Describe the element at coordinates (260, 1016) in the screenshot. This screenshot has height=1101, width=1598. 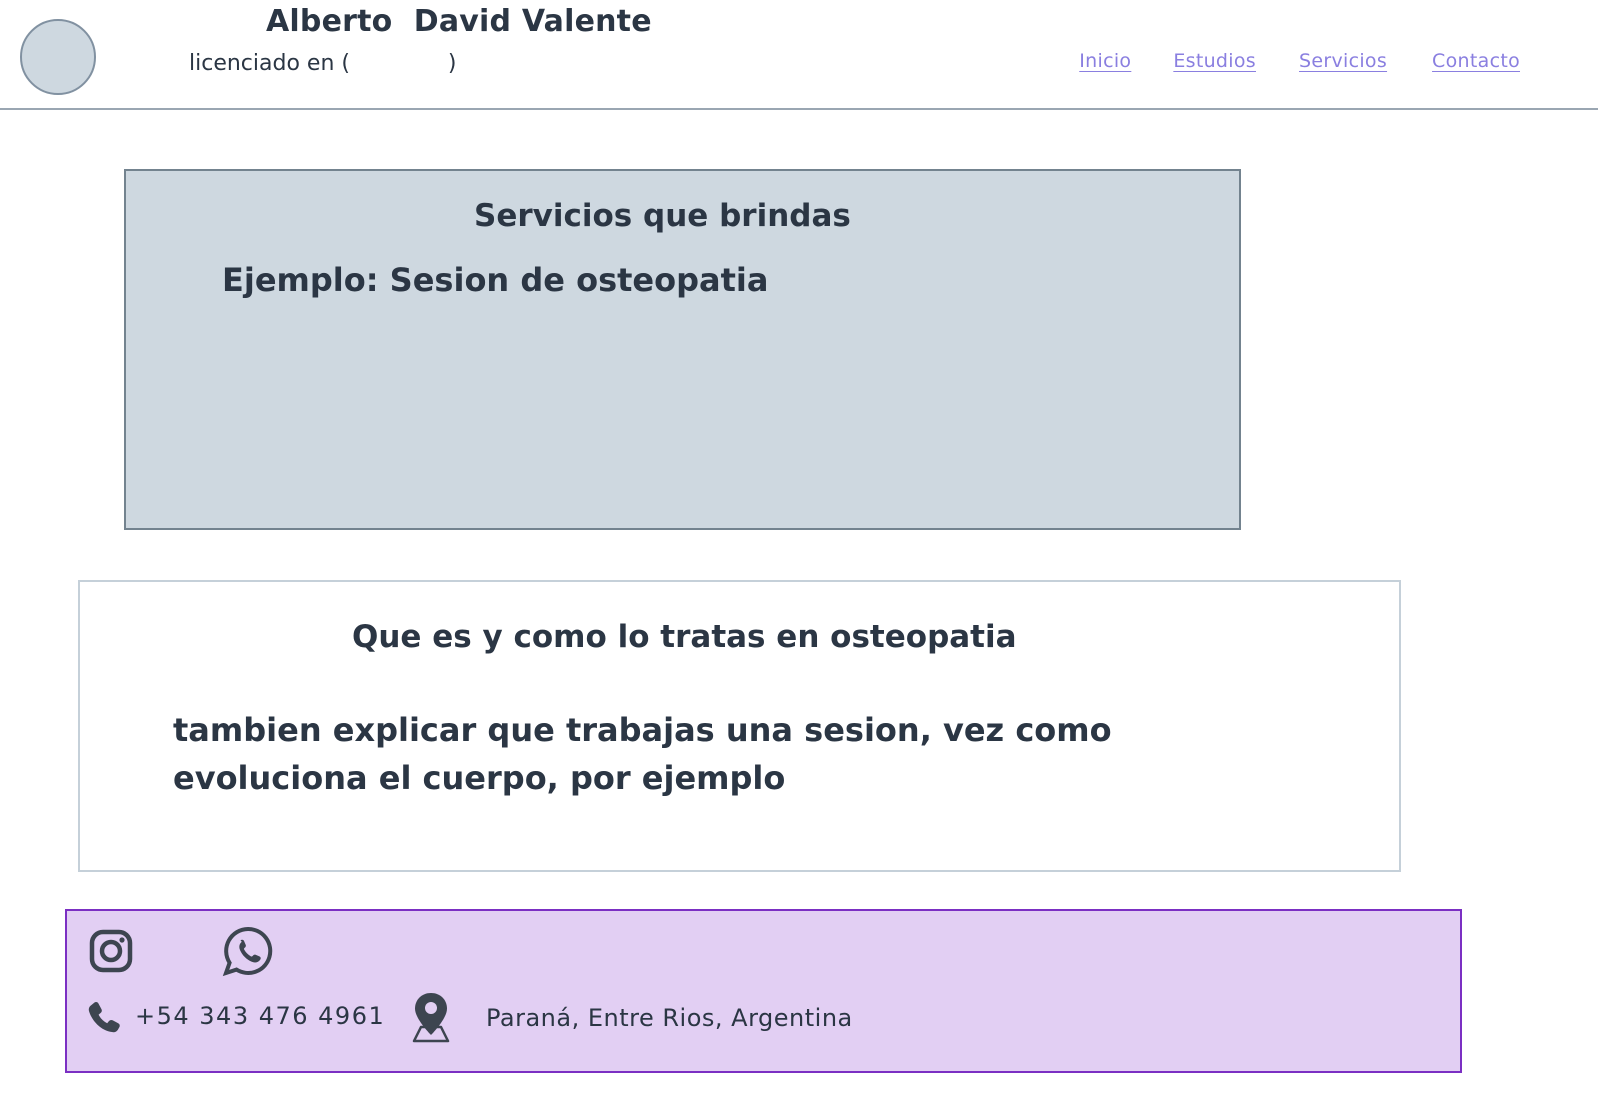
I see `phone-number: +54 343 476 4961` at that location.